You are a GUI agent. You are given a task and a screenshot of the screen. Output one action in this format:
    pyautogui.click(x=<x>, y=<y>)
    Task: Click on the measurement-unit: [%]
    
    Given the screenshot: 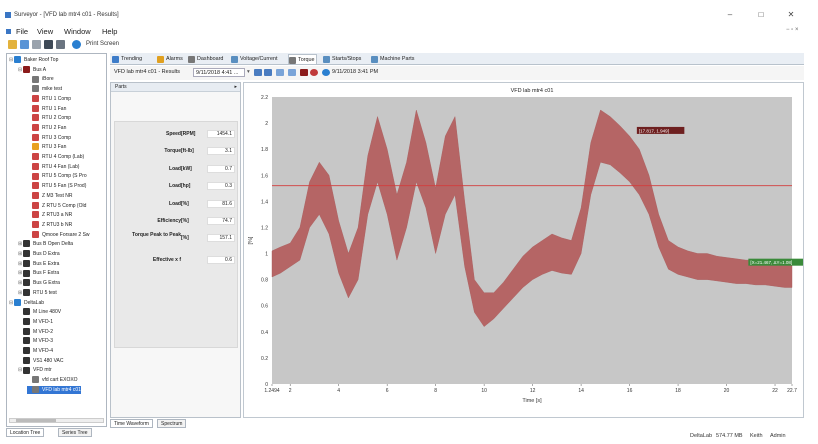 What is the action you would take?
    pyautogui.click(x=185, y=204)
    